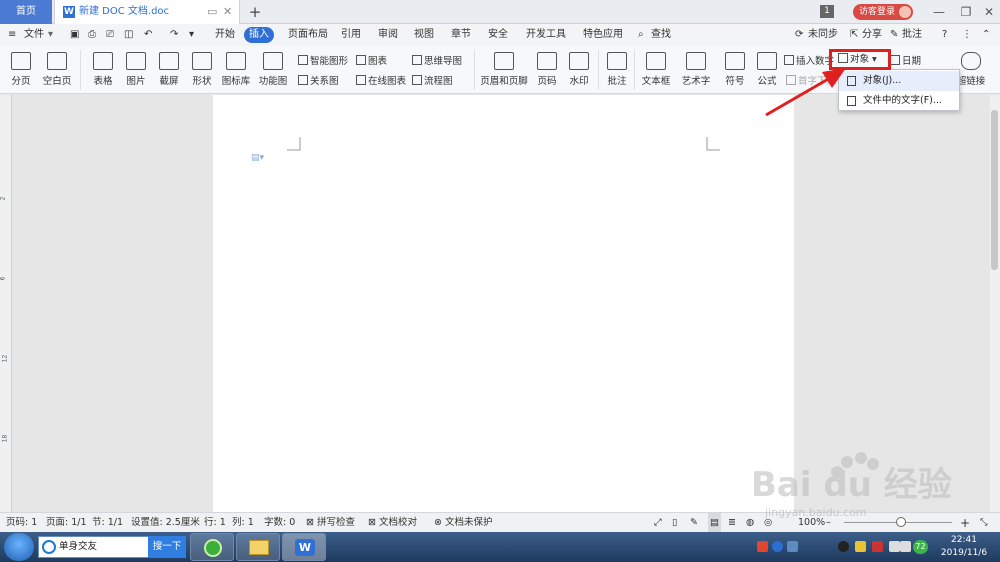  I want to click on tab-start: 开始, so click(225, 35).